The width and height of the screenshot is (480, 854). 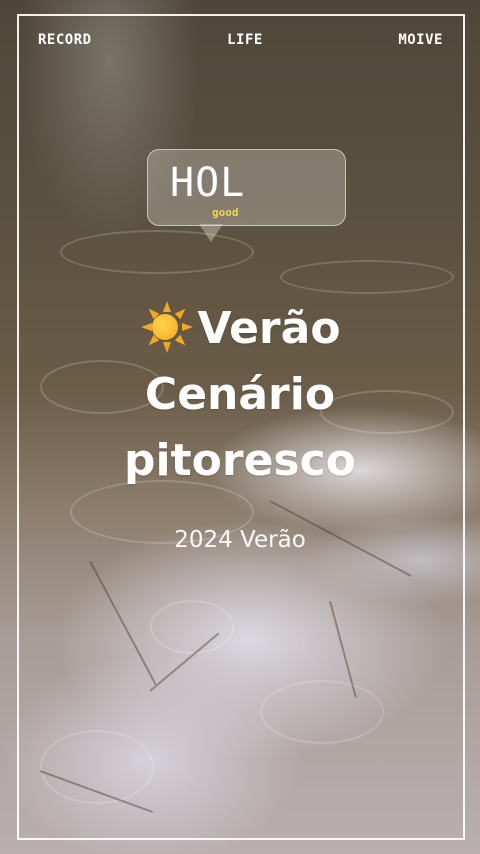 I want to click on top-nav: RECORD LIFE MOIVE, so click(x=240, y=40).